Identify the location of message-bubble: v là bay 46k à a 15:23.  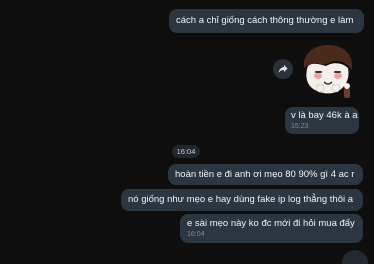
(322, 120).